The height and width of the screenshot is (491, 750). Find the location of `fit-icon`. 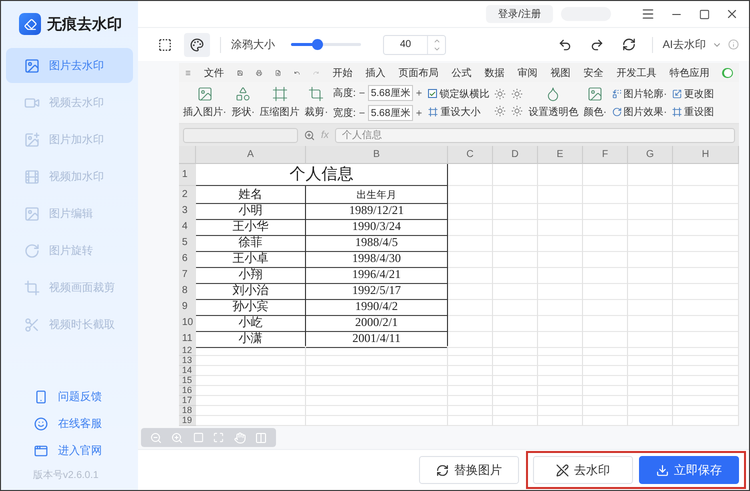

fit-icon is located at coordinates (198, 437).